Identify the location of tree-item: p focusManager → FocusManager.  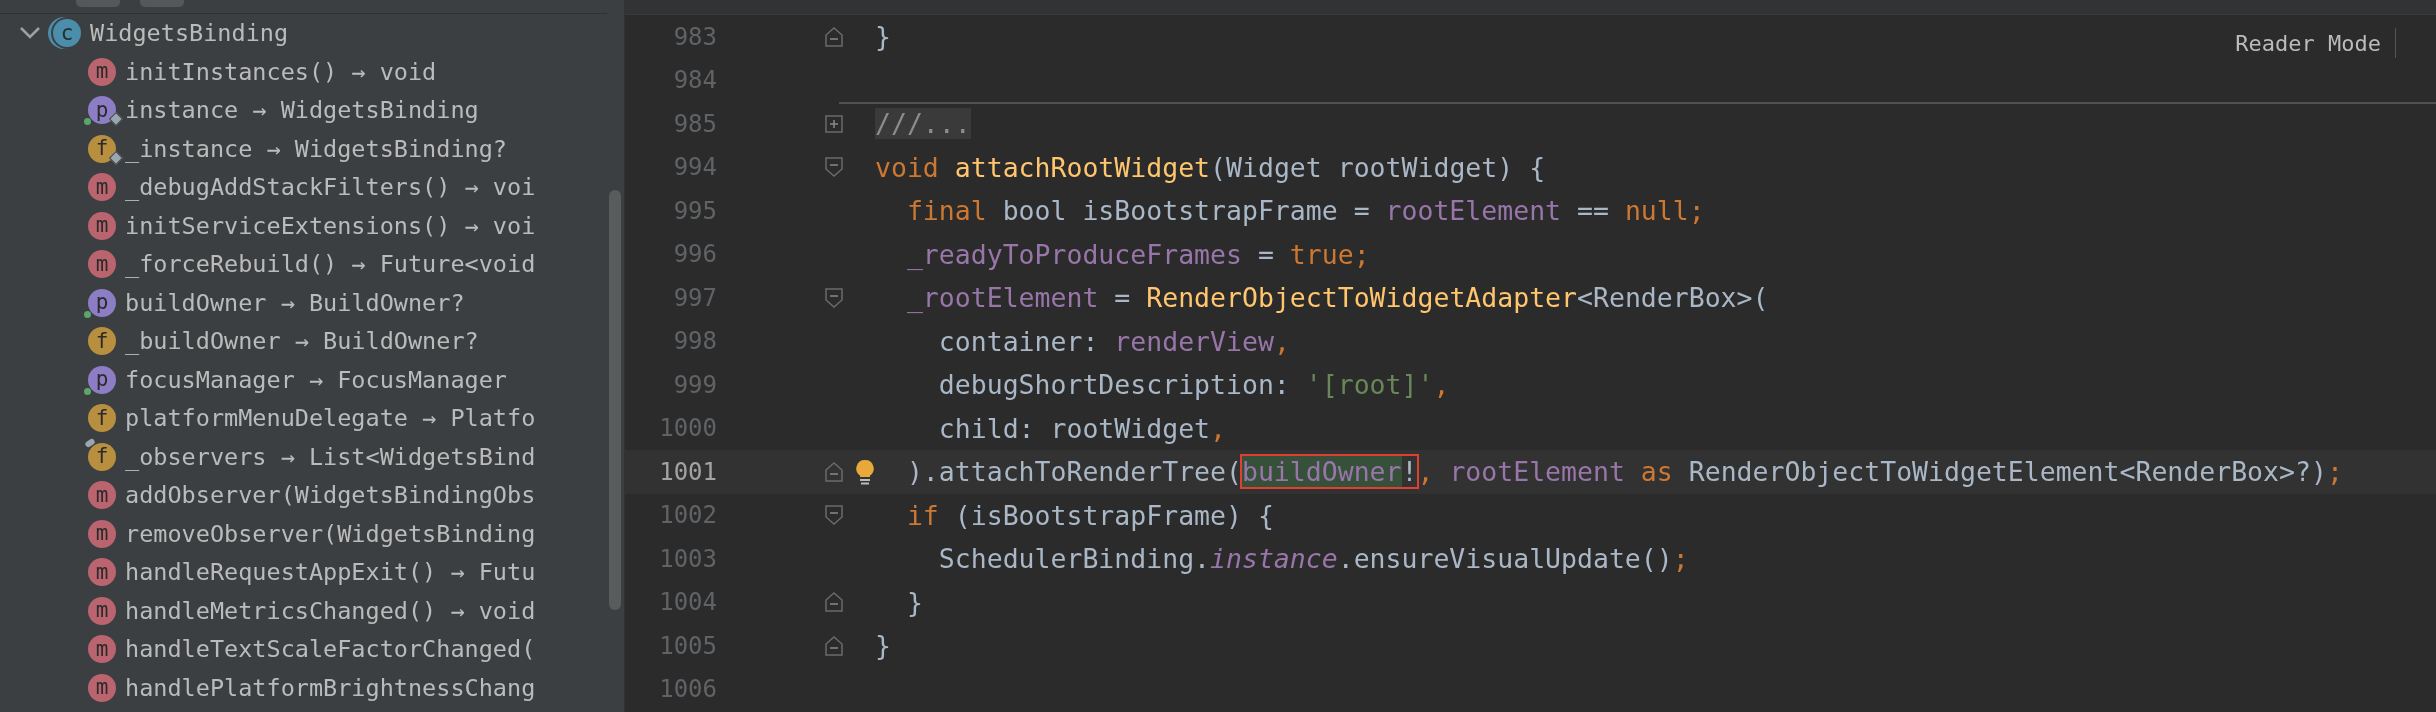
(297, 379).